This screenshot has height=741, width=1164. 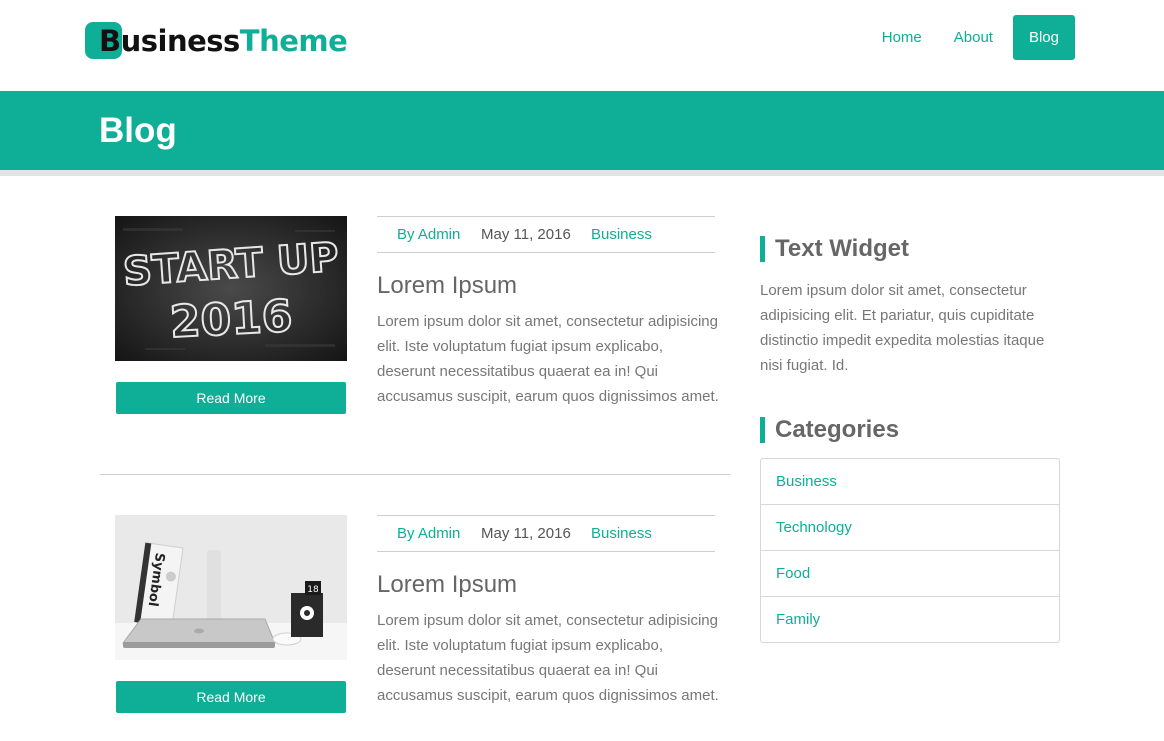 I want to click on category-family: Family, so click(x=910, y=619).